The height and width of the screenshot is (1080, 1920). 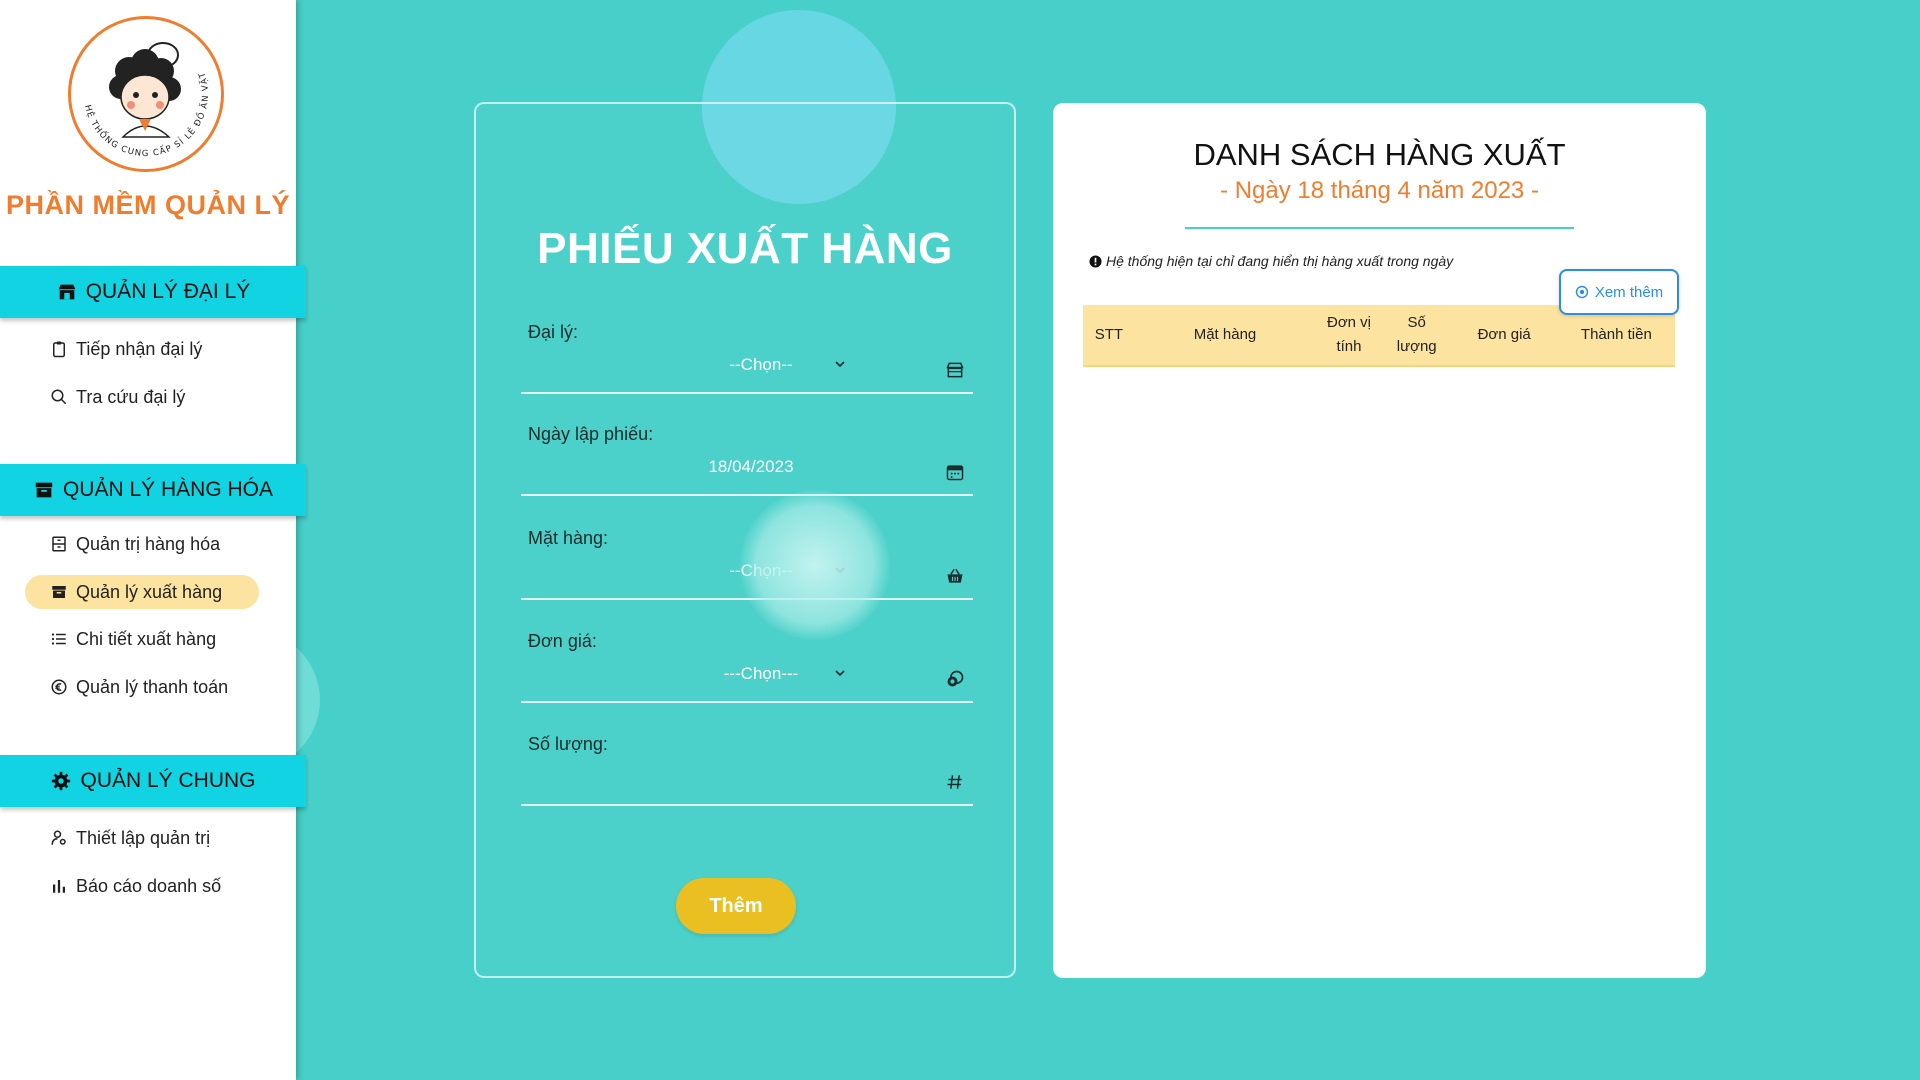 I want to click on sidebar-item-agency-search: Tra cứu đại lý, so click(x=117, y=397).